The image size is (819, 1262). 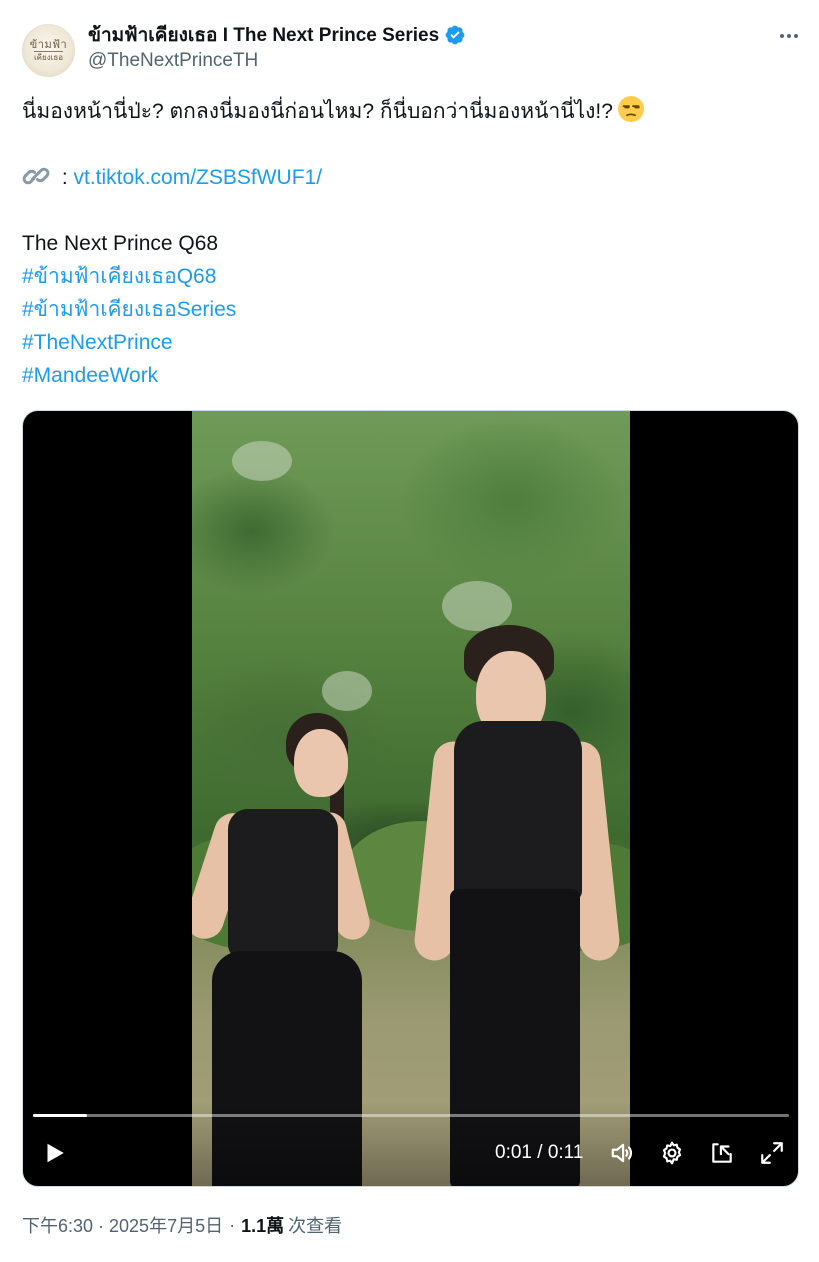 What do you see at coordinates (321, 763) in the screenshot?
I see `face` at bounding box center [321, 763].